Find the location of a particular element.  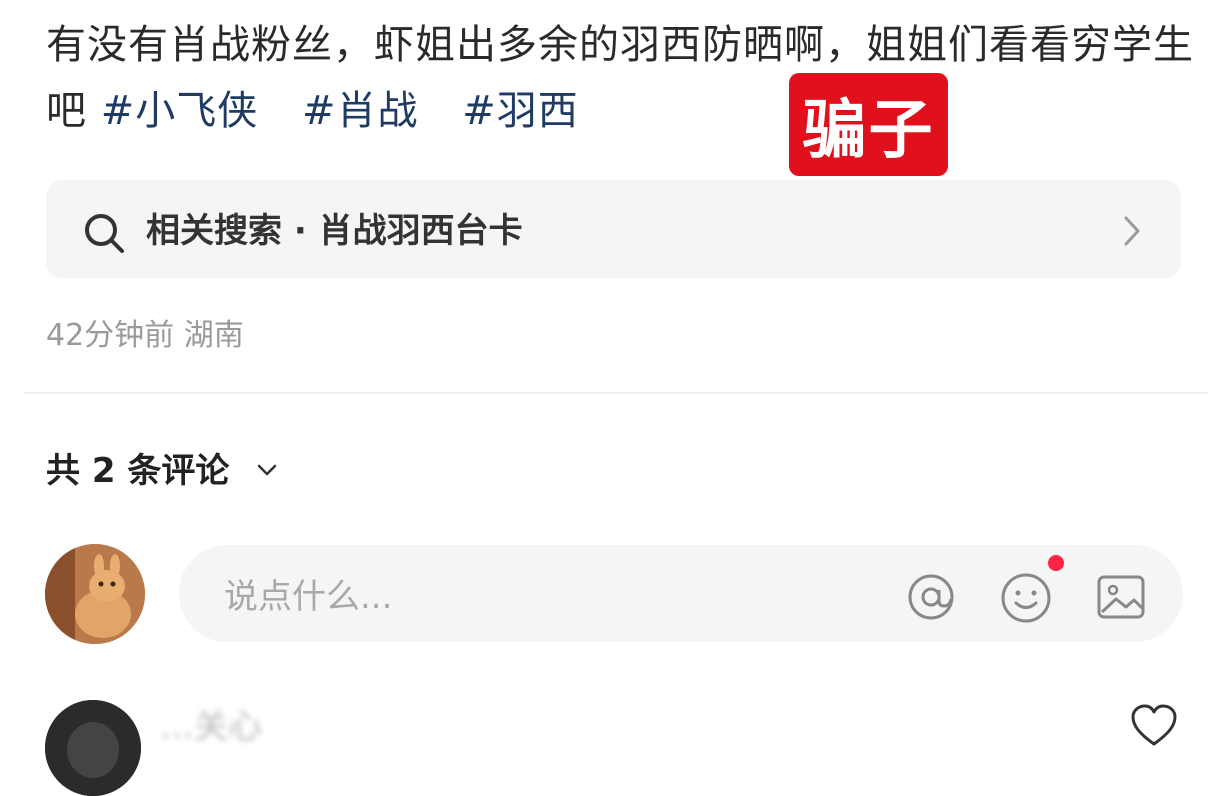

search-icon is located at coordinates (104, 233).